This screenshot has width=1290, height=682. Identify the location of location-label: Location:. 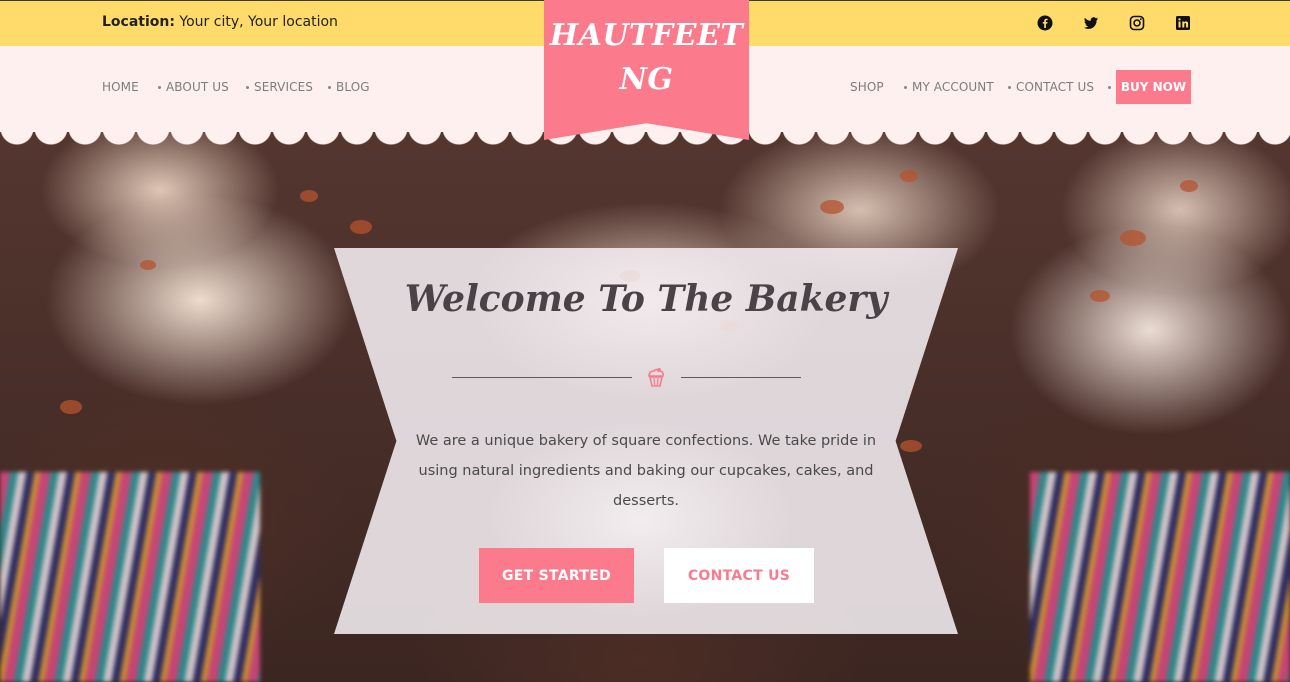
(138, 22).